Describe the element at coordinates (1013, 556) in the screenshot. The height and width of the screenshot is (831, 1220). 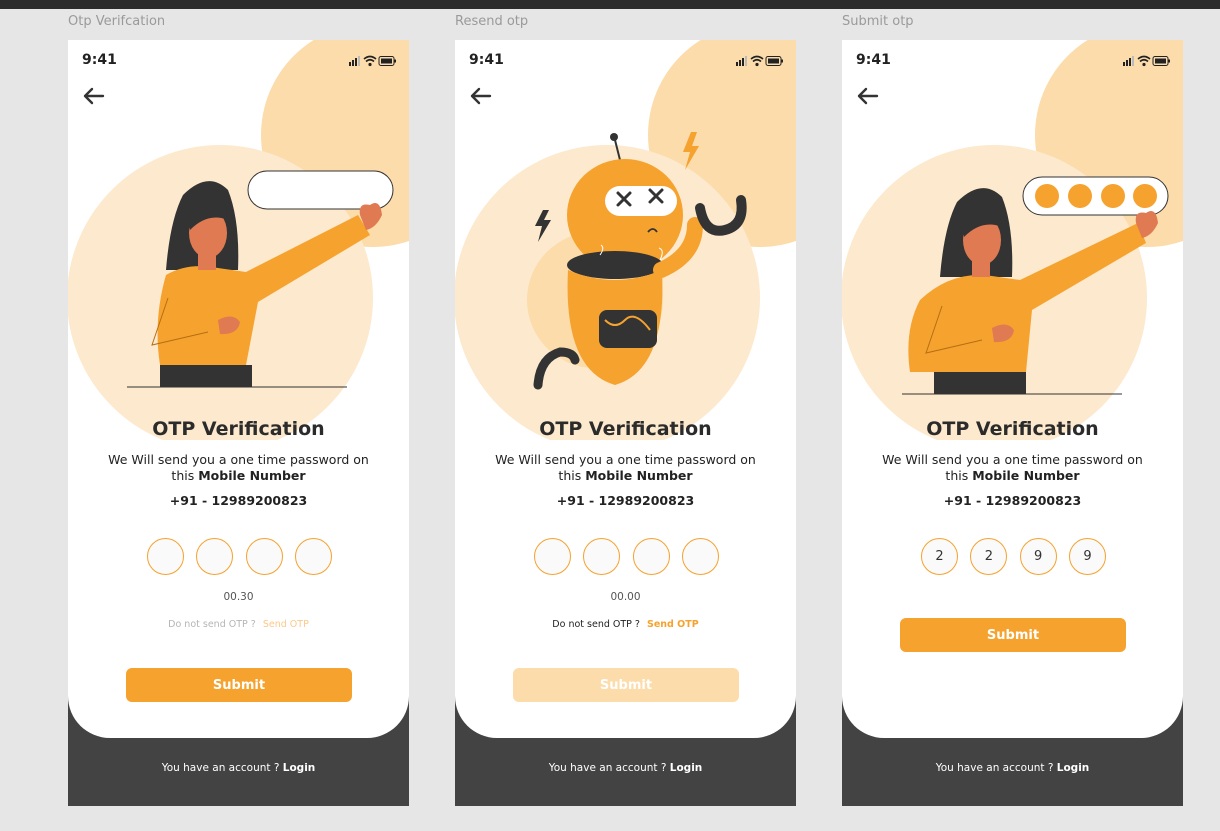
I see `otp-input-row: 2 2 9 9` at that location.